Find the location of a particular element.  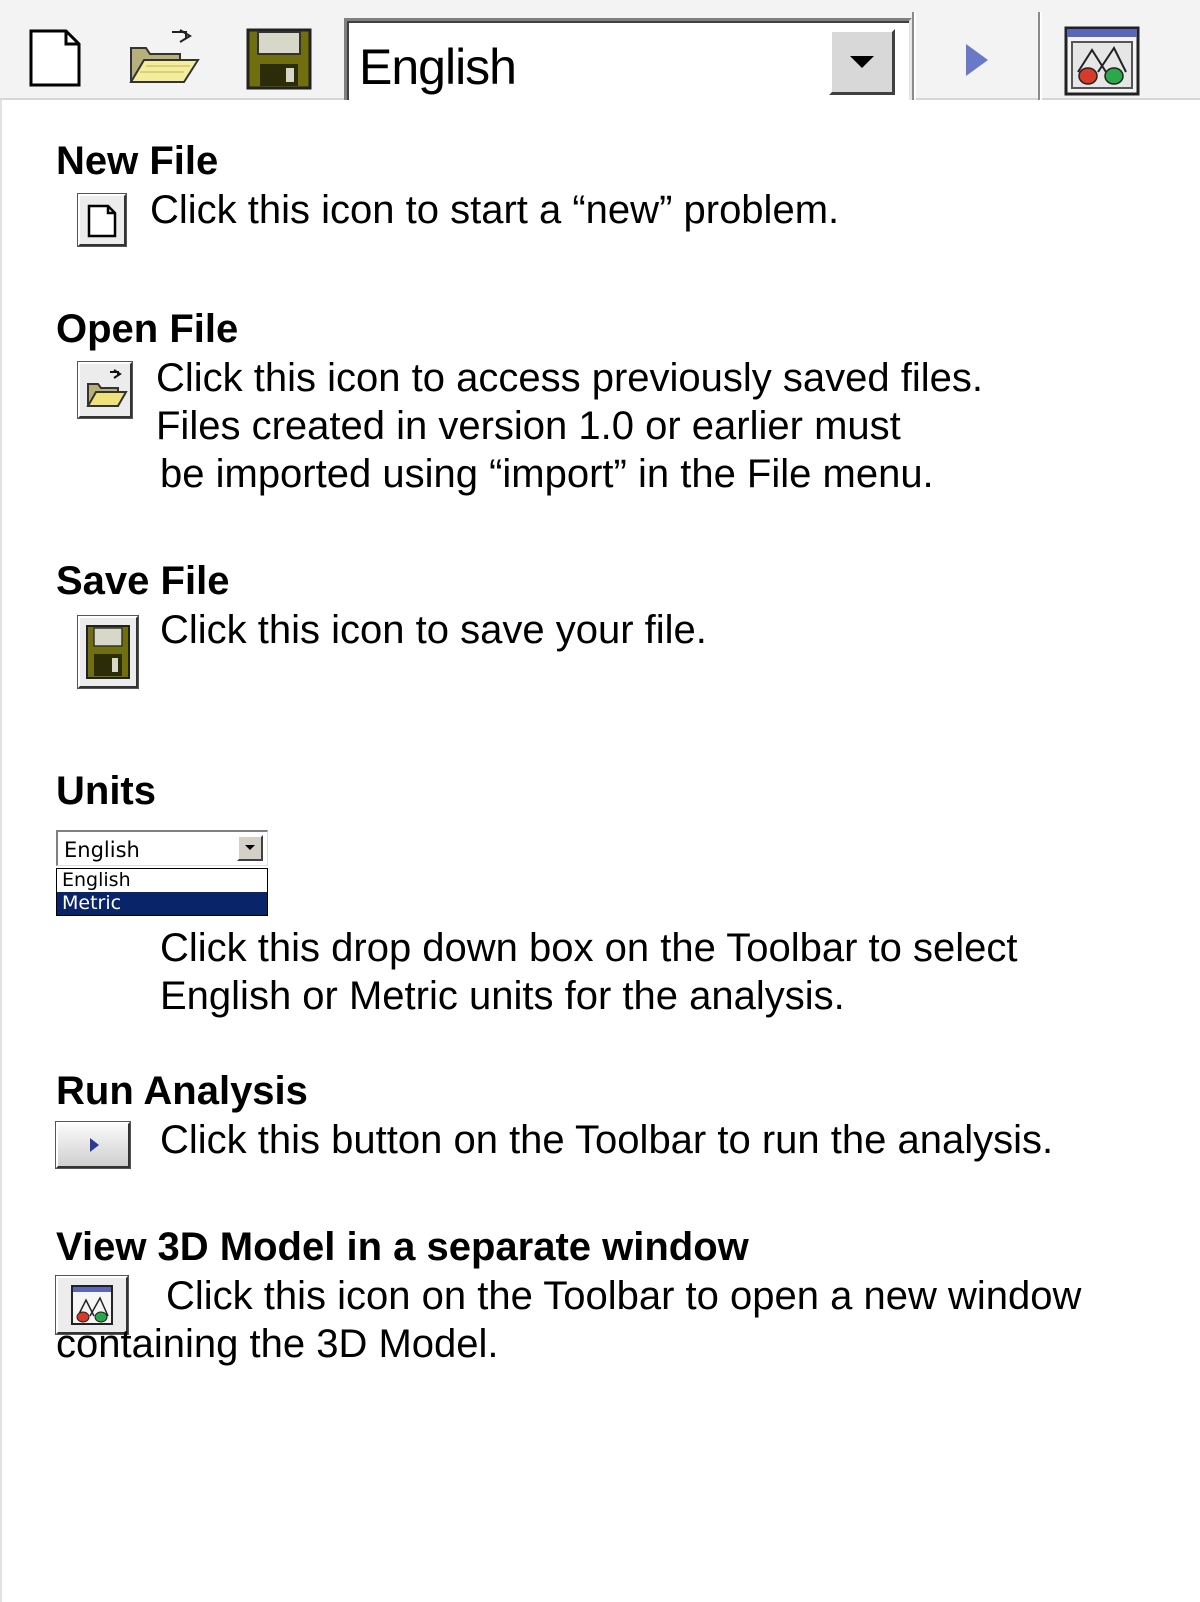

units-select: English is located at coordinates (628, 59).